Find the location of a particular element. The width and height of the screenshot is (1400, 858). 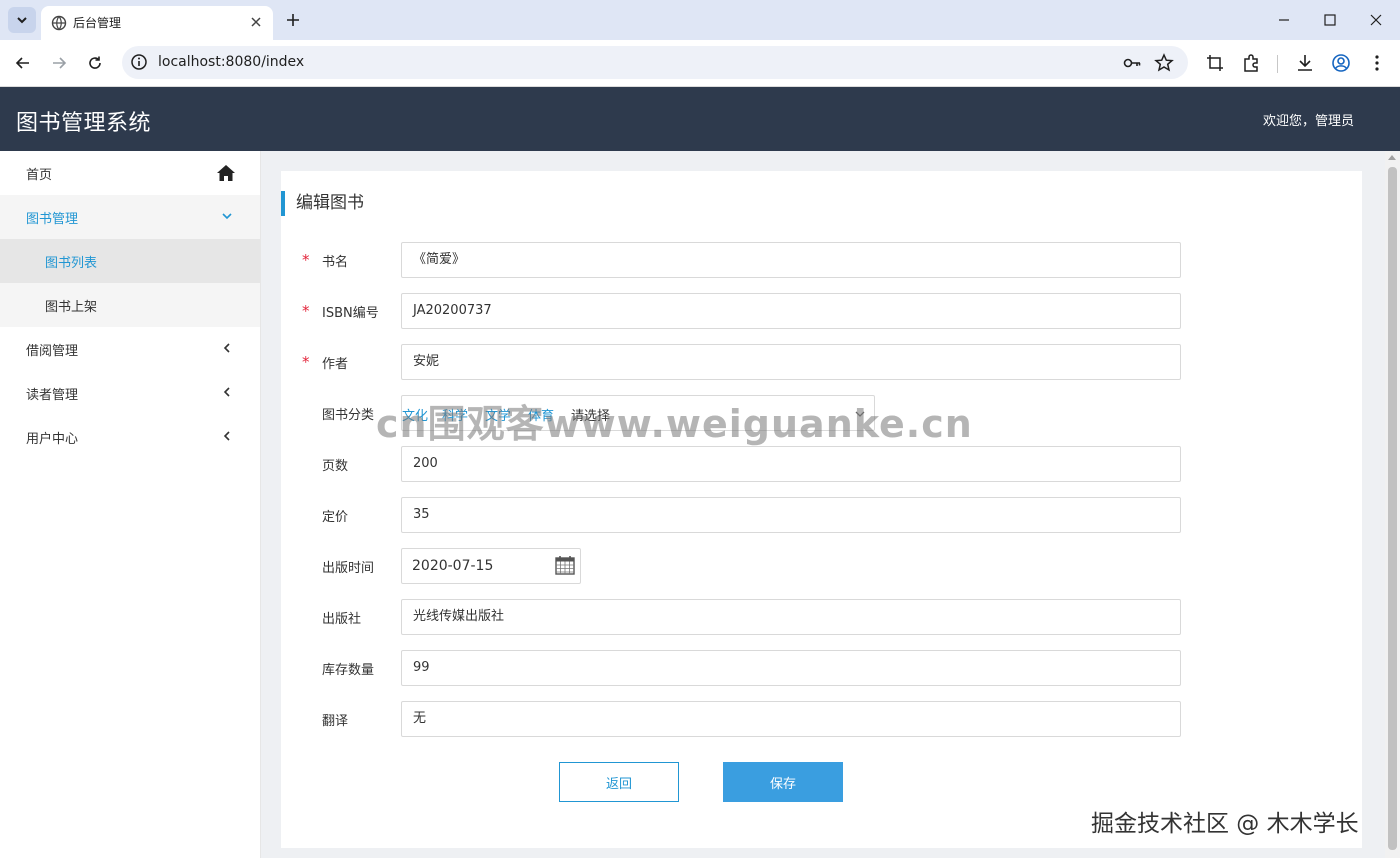

pages-input: 200 is located at coordinates (791, 464).